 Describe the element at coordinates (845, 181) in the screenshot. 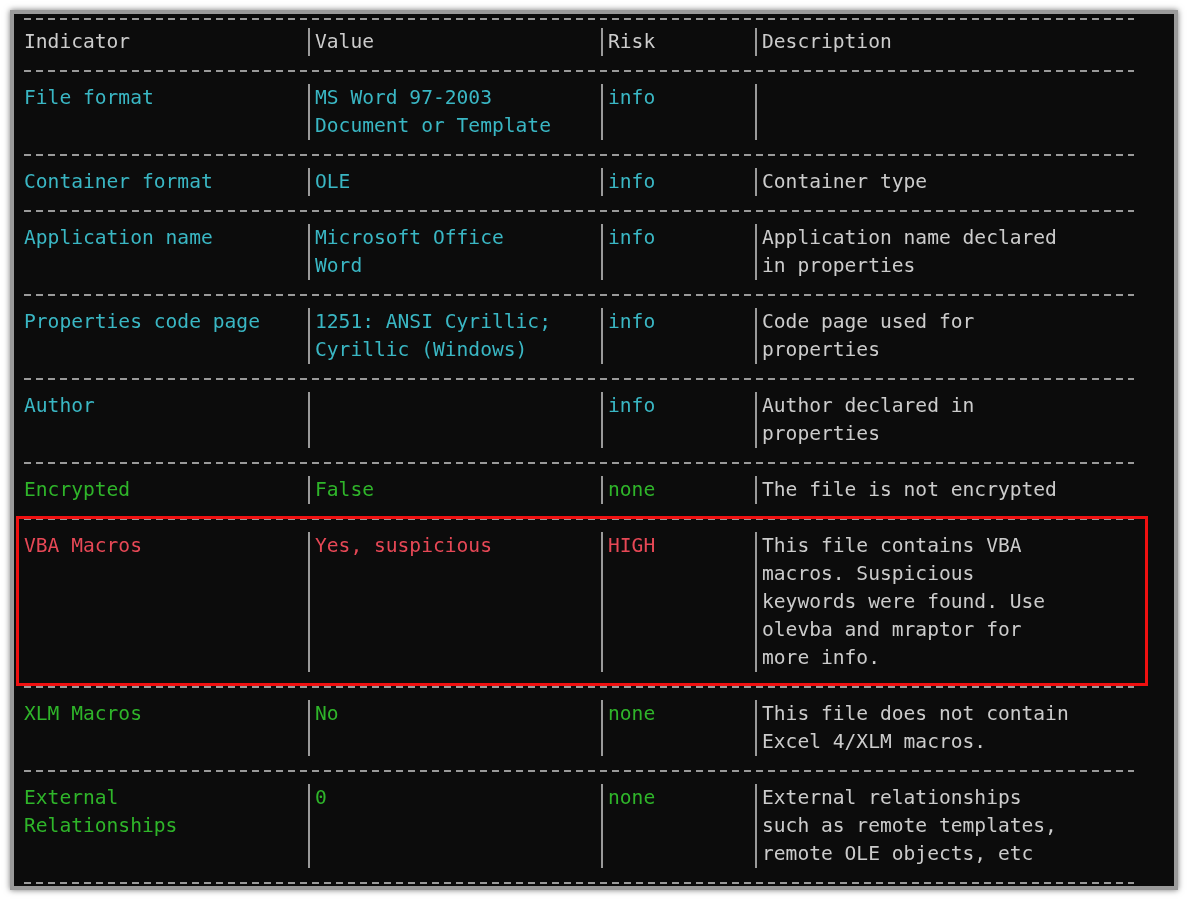

I see `table-cell: Container type` at that location.